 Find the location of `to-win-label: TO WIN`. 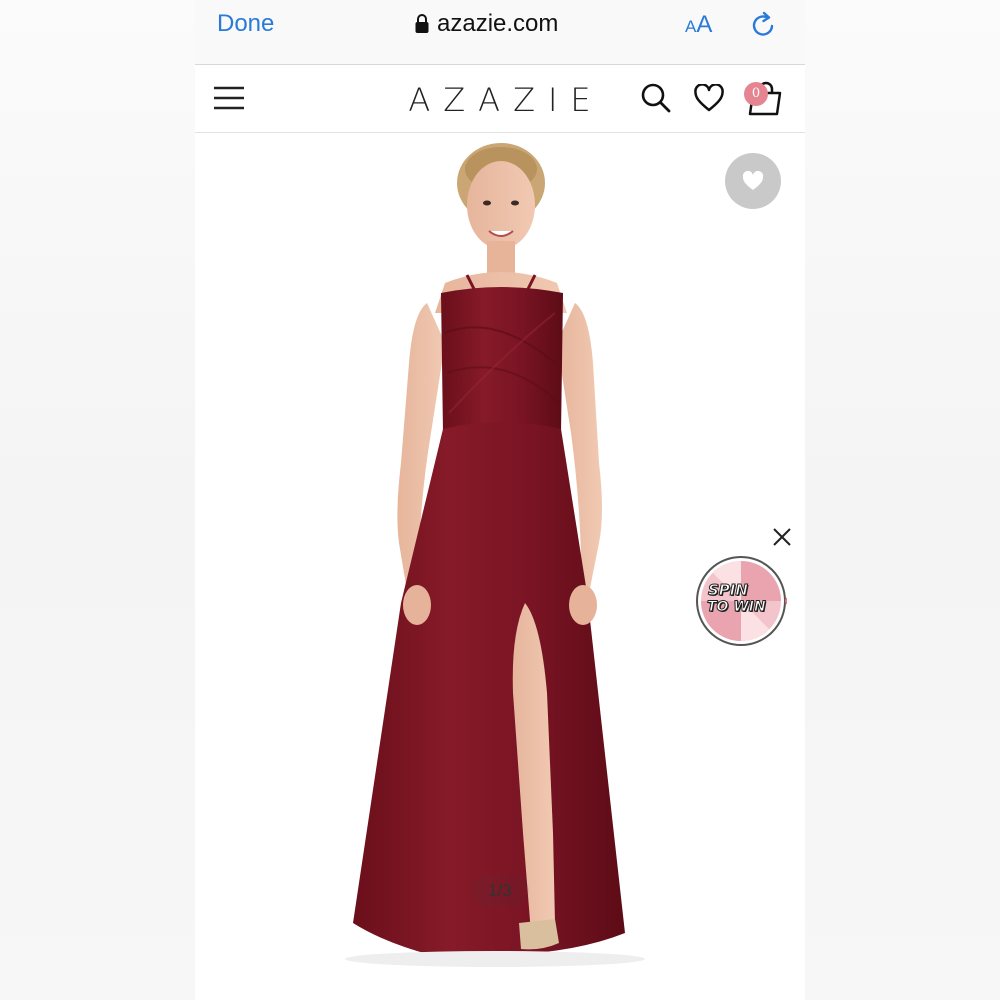

to-win-label: TO WIN is located at coordinates (737, 607).